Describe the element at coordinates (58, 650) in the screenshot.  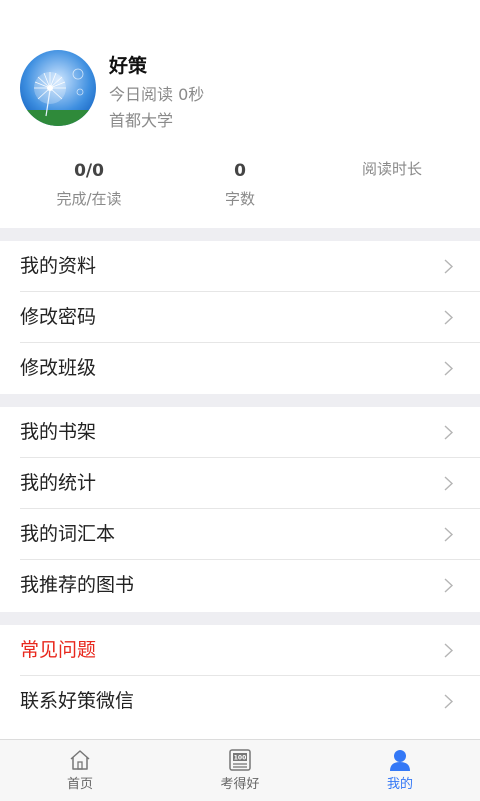
I see `menu-label: 常见问题` at that location.